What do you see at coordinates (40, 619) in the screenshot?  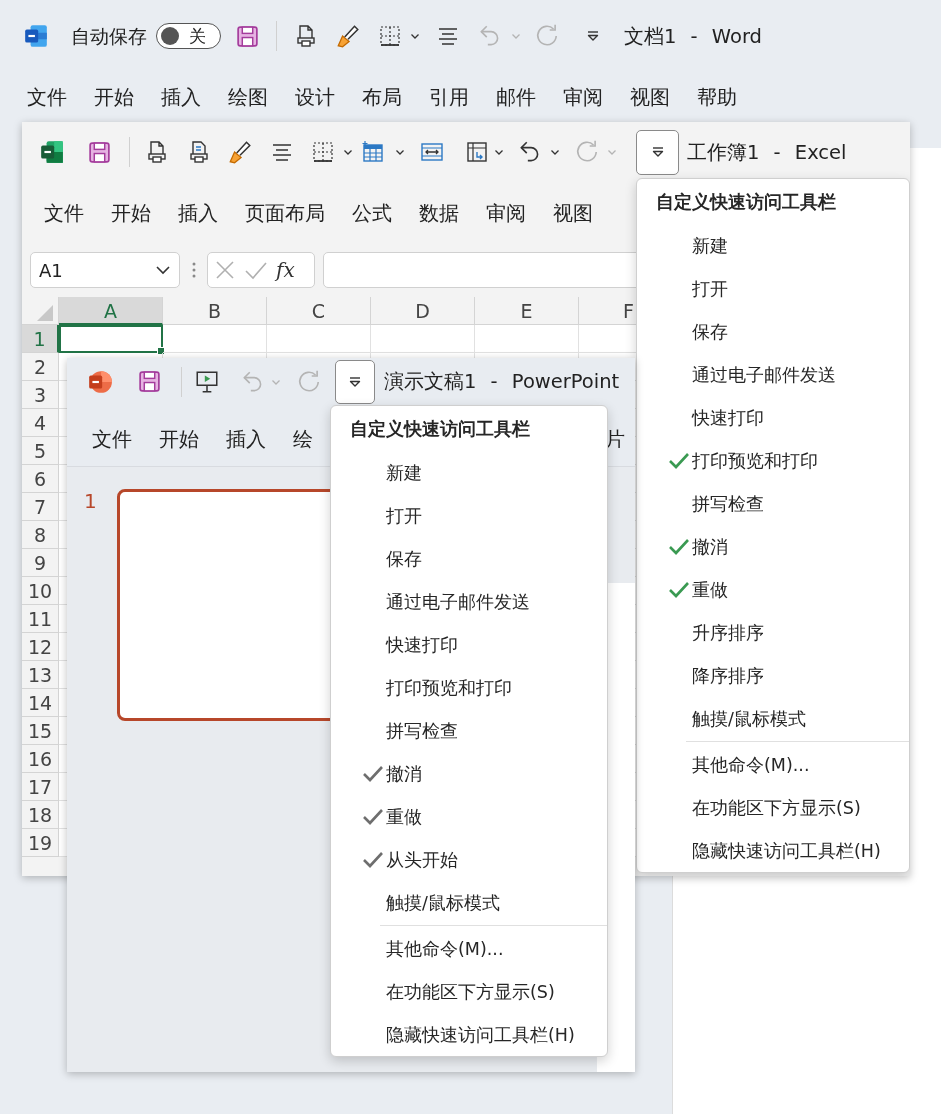 I see `row-header: 11` at bounding box center [40, 619].